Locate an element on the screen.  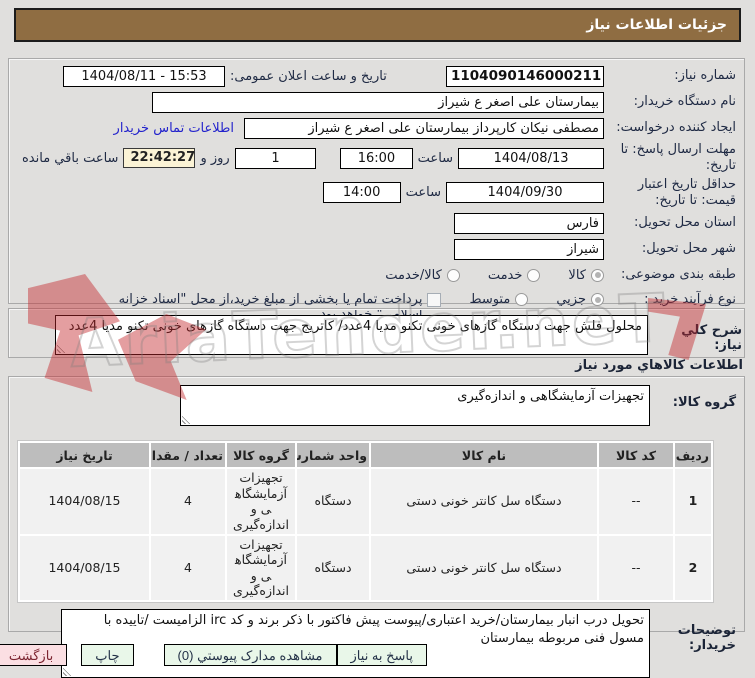
radio-option-goods: کالا is located at coordinates (586, 275).